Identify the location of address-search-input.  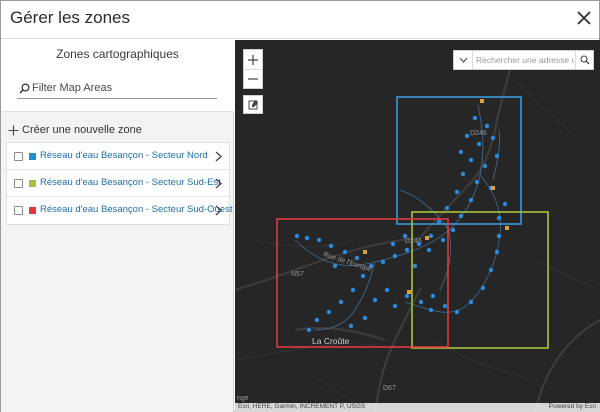
(525, 60).